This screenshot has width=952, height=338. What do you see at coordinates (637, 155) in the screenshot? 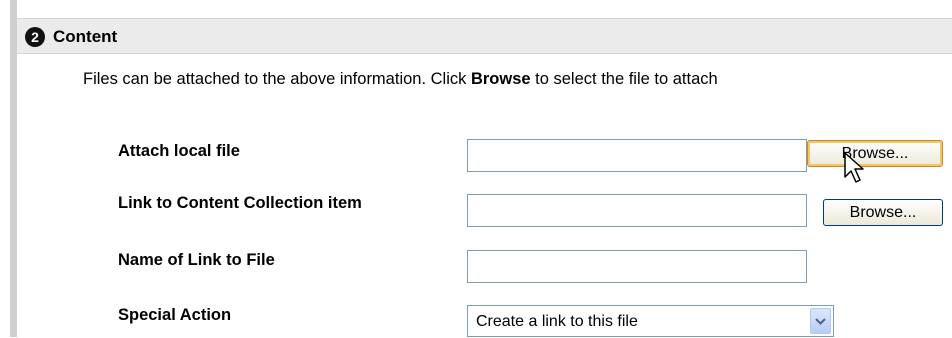
I see `attach-local-file-input` at bounding box center [637, 155].